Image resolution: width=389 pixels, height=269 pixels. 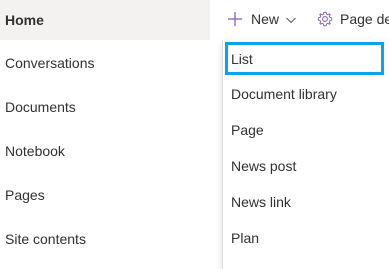 I want to click on menu-item-page: Page, so click(x=306, y=130).